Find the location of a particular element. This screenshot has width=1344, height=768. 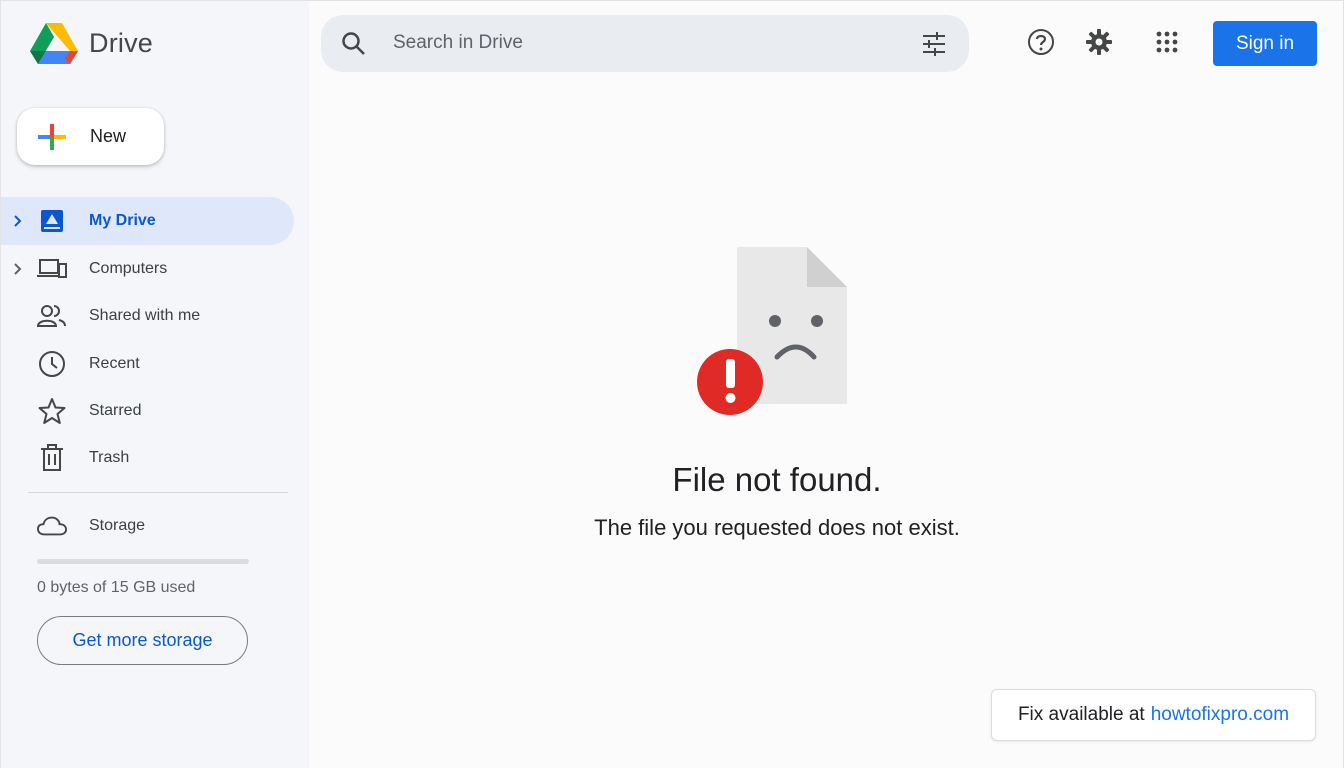

error-exclamation-icon is located at coordinates (730, 382).